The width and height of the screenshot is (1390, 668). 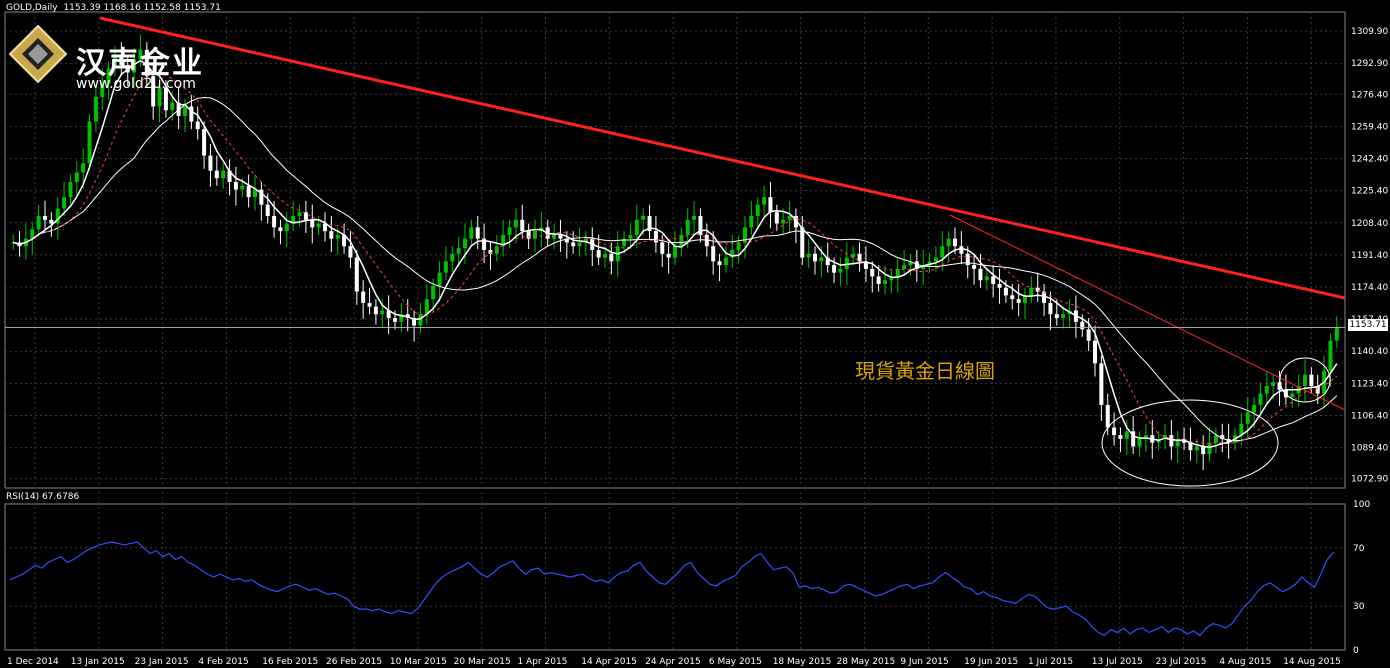 What do you see at coordinates (38, 54) in the screenshot?
I see `diamond-logo-icon` at bounding box center [38, 54].